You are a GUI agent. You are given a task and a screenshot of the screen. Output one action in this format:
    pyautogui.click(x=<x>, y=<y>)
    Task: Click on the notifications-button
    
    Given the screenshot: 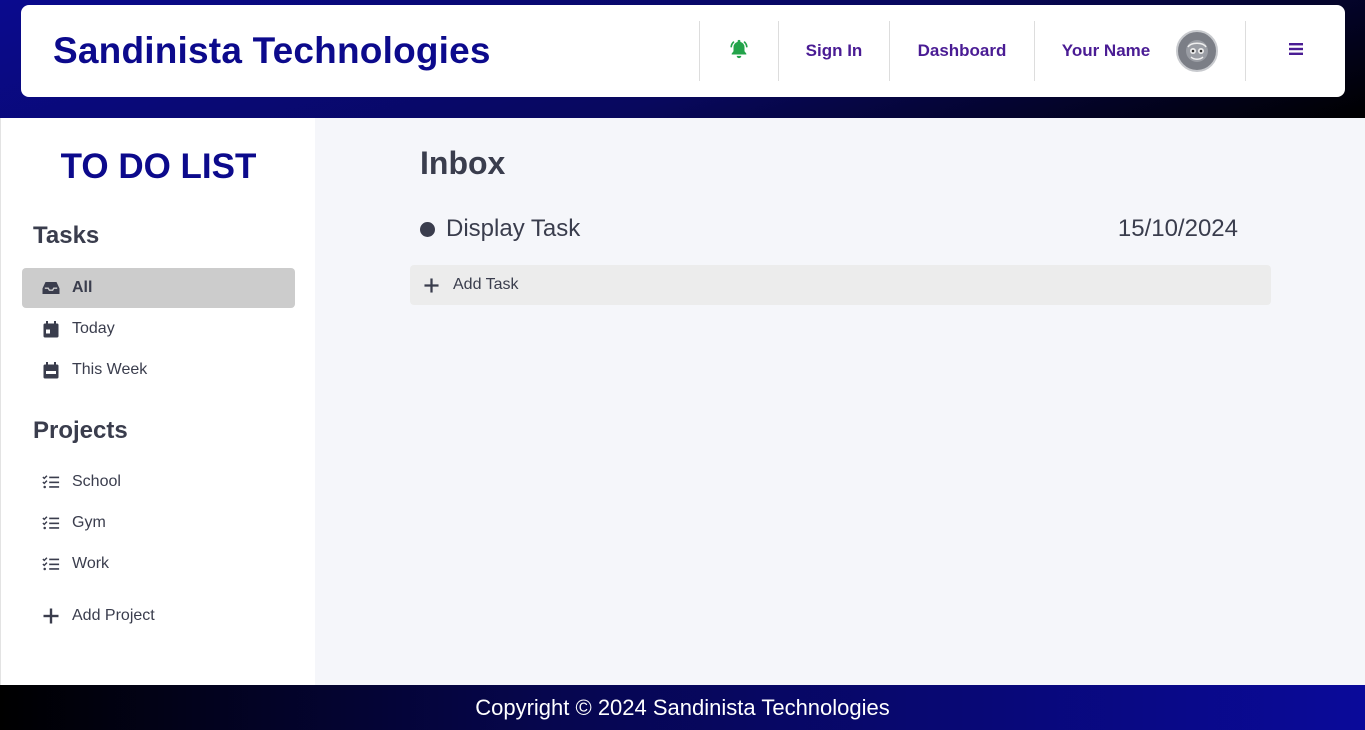 What is the action you would take?
    pyautogui.click(x=739, y=51)
    